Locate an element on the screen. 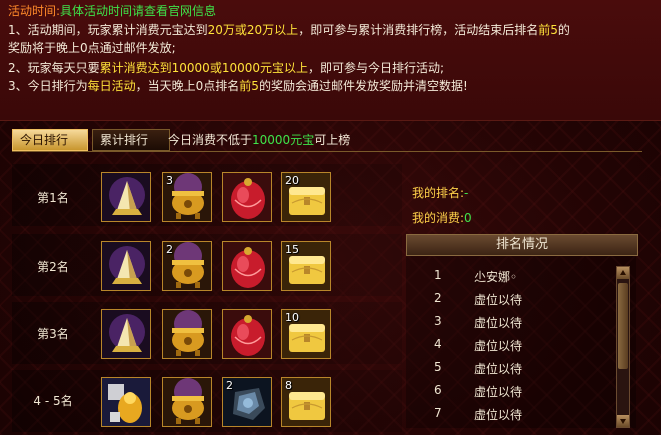  rank-number: 1 is located at coordinates (438, 275).